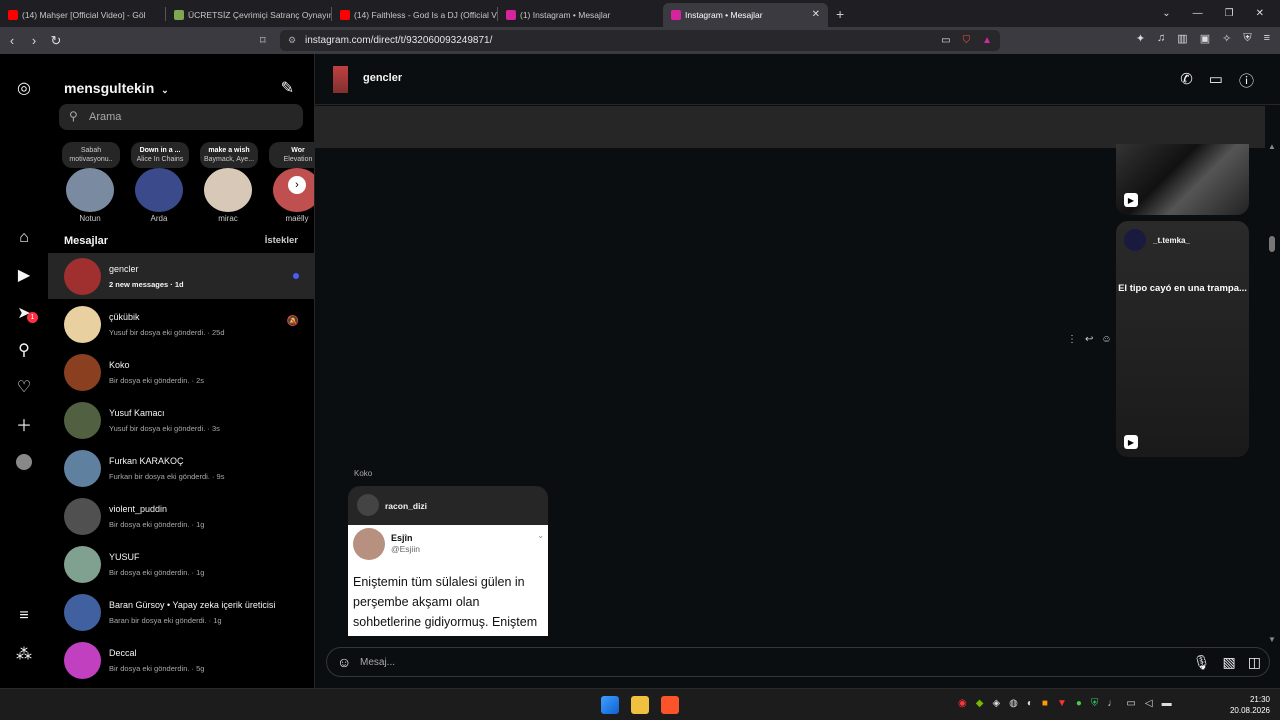  I want to click on restore-button: ❐, so click(1229, 13).